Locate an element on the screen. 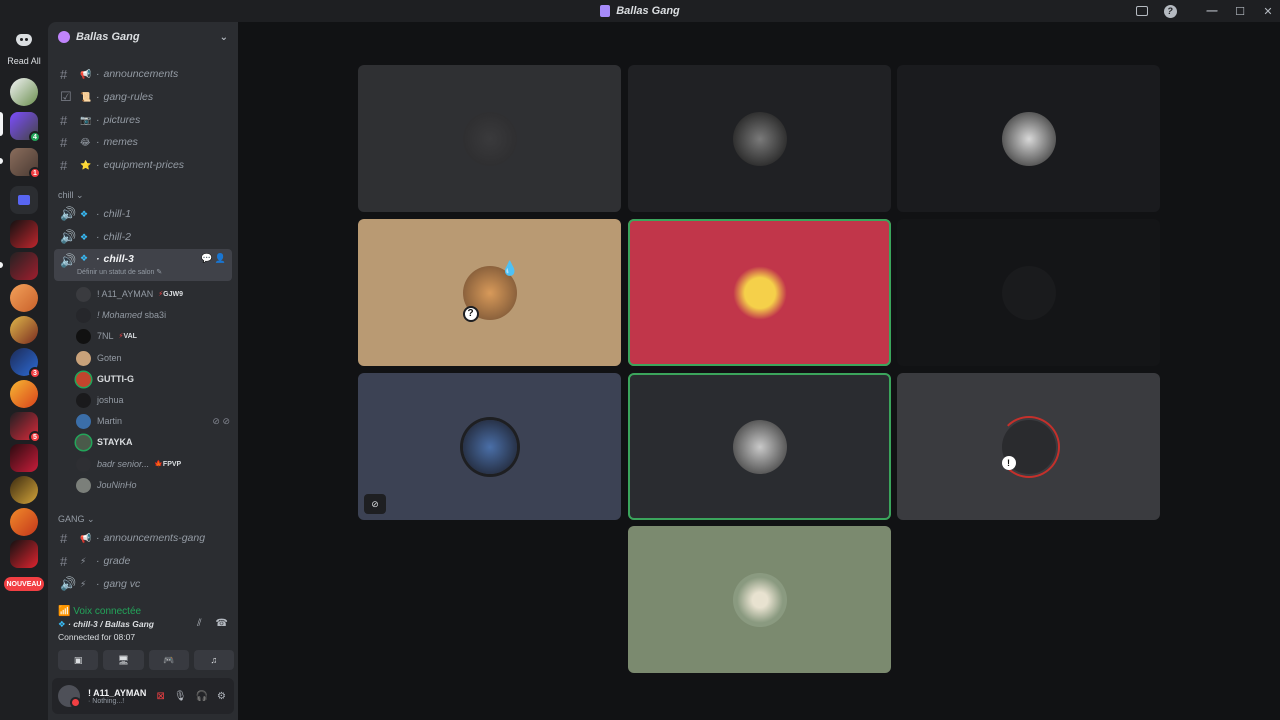 The image size is (1280, 720). channel-status-hint: Définir un statut de salon ✎ is located at coordinates (119, 272).